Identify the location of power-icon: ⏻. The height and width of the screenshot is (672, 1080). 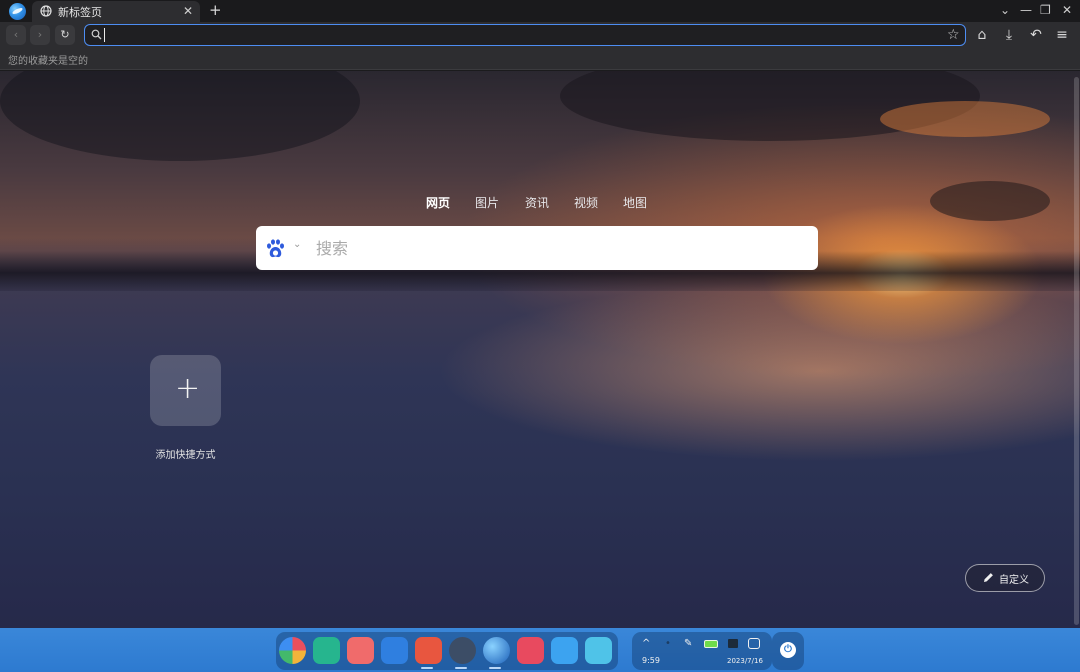
(788, 650).